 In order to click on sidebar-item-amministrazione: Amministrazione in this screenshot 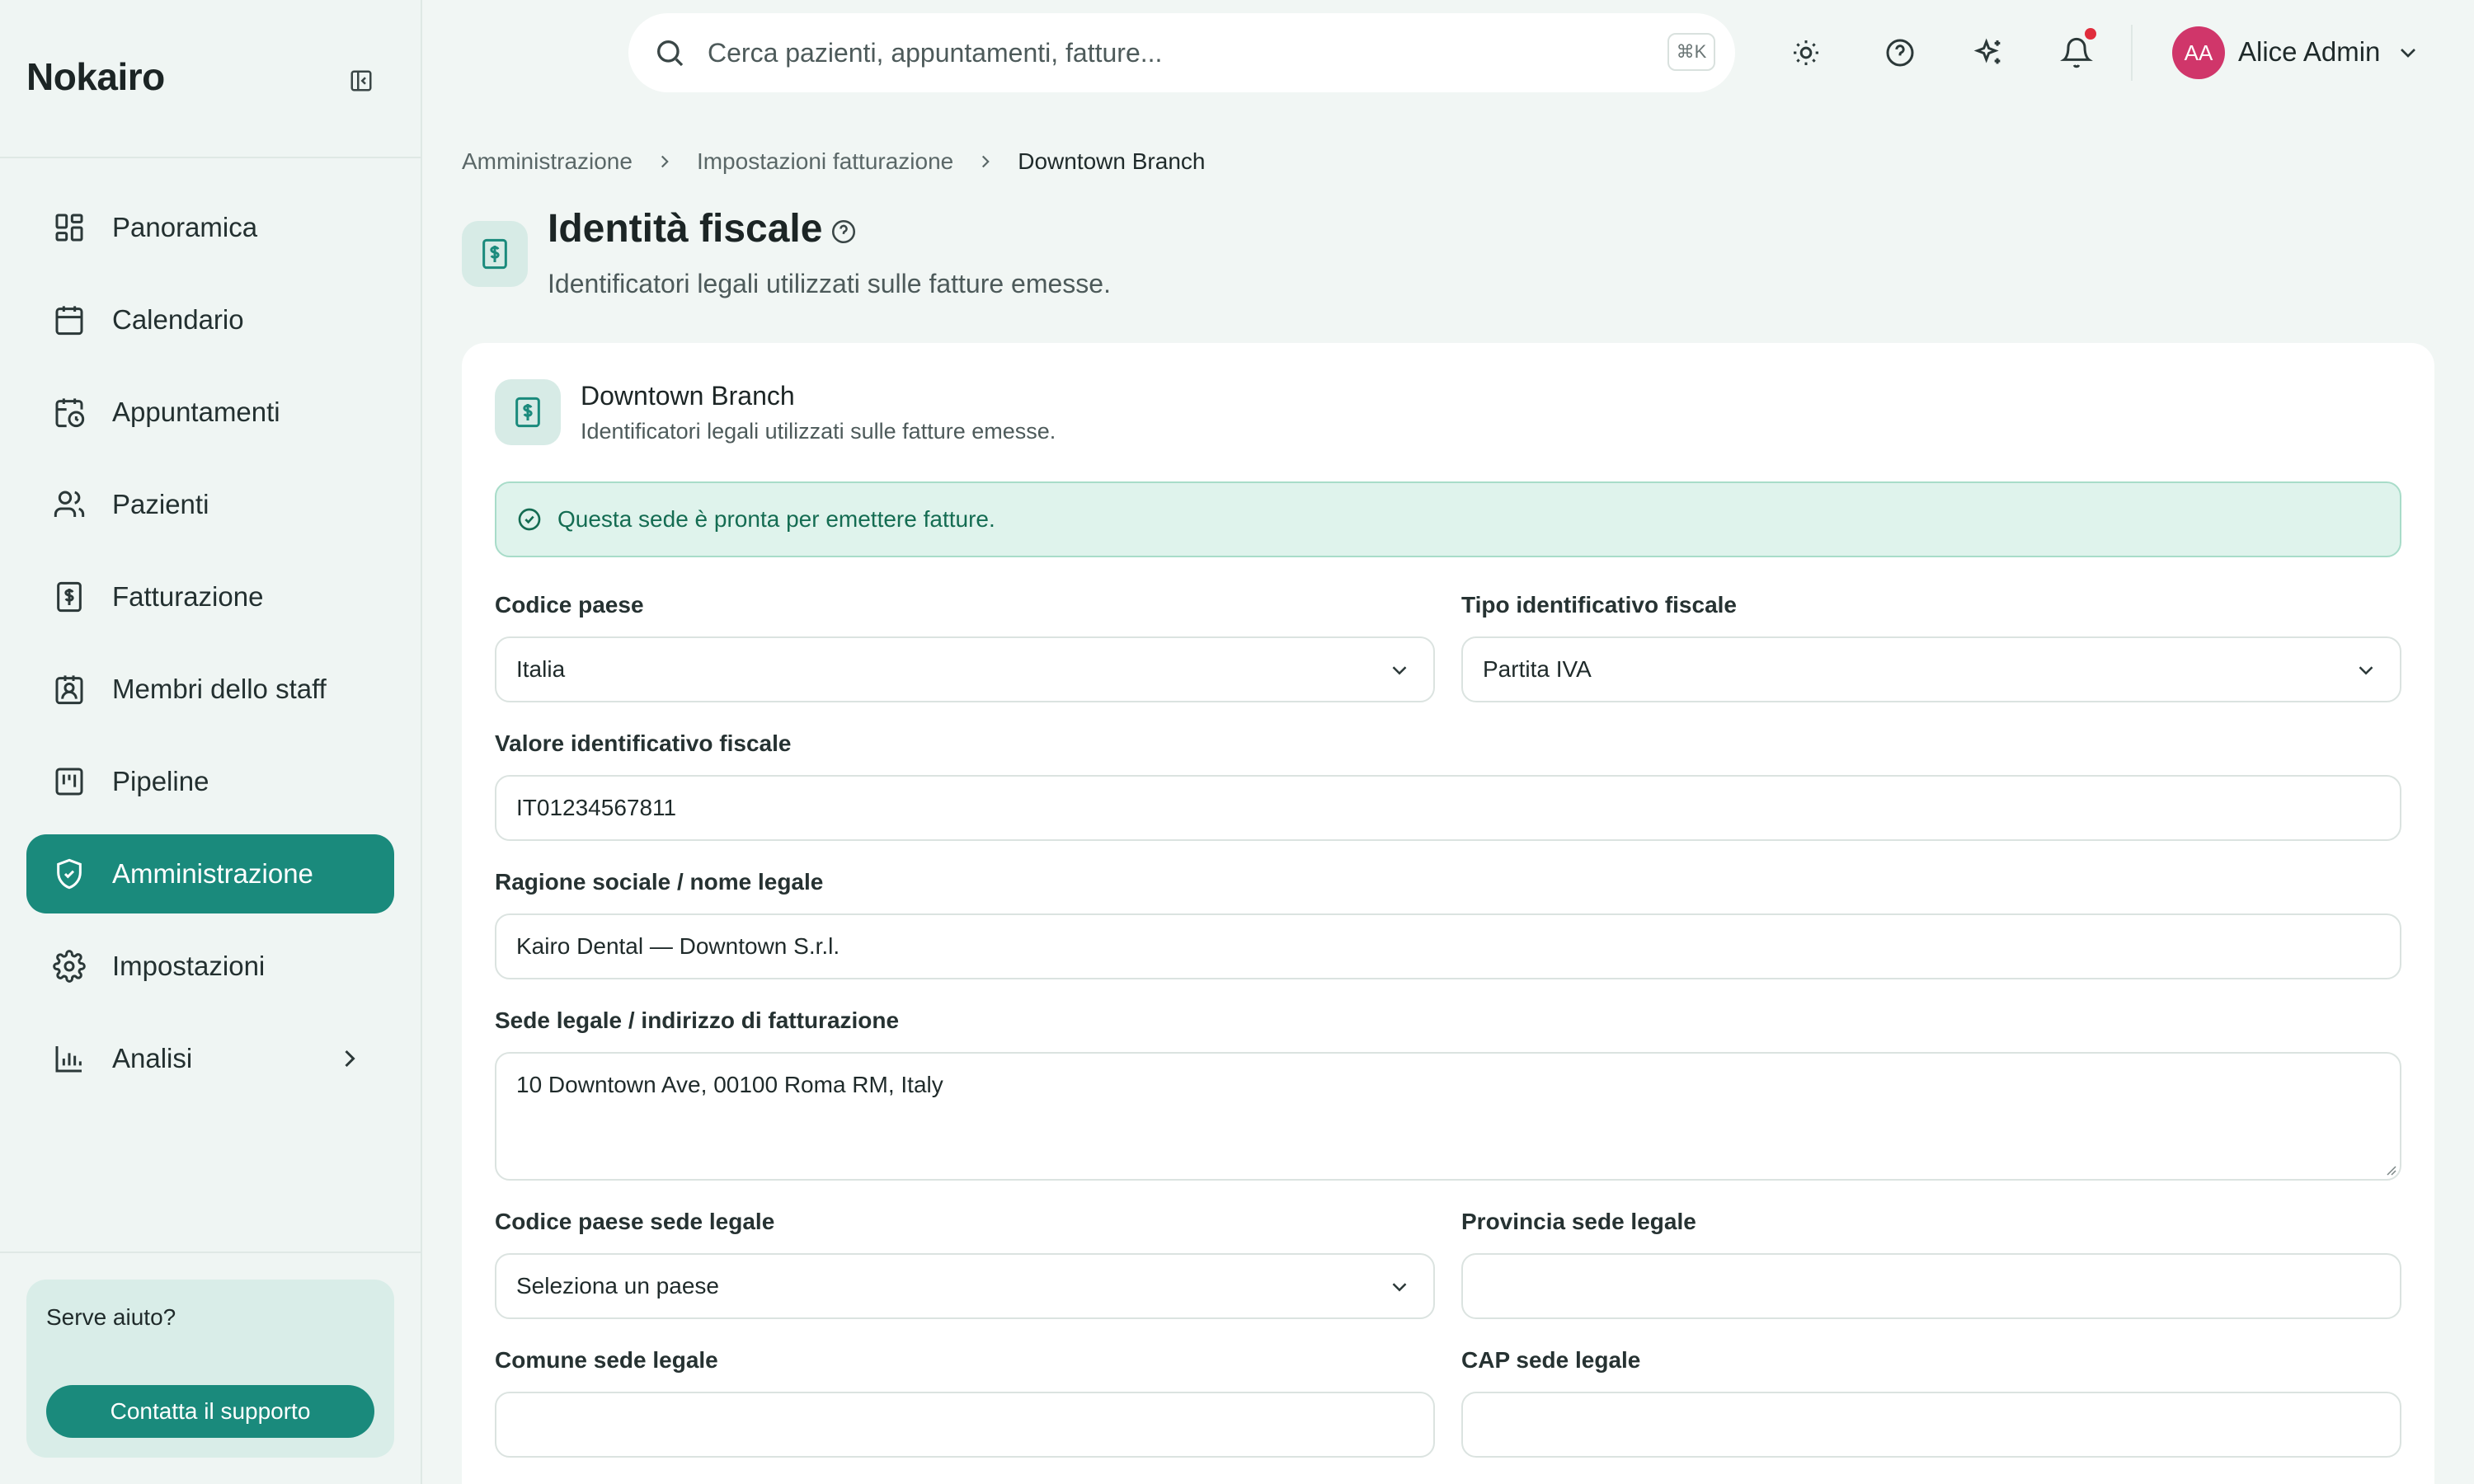, I will do `click(210, 873)`.